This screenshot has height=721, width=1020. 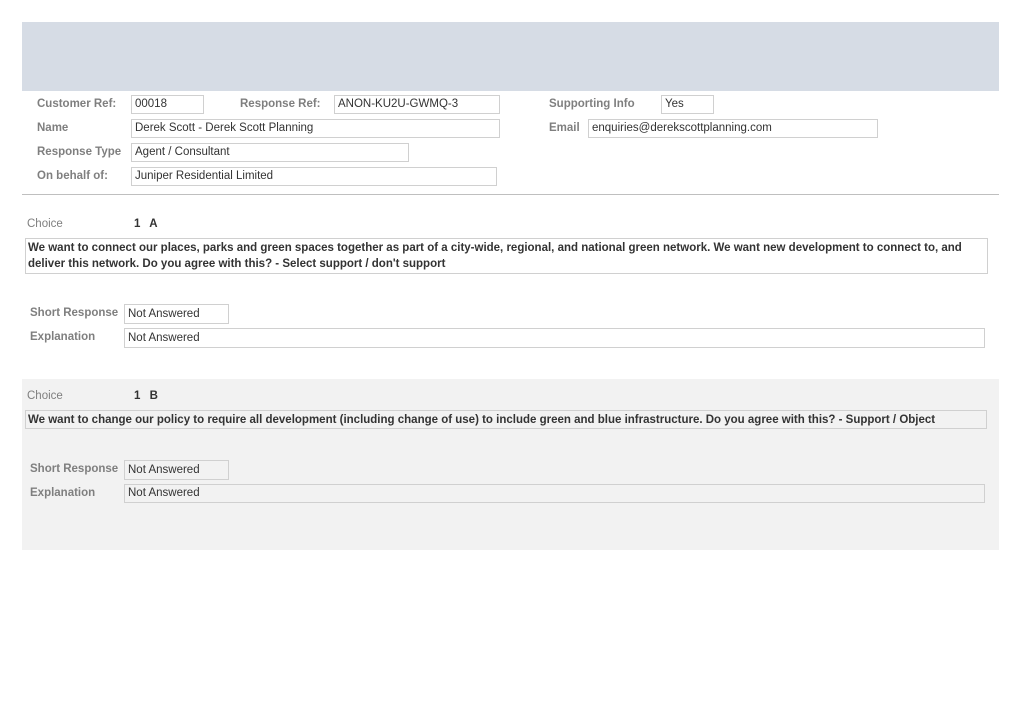 I want to click on on-behalf-label: On behalf of:, so click(x=72, y=176).